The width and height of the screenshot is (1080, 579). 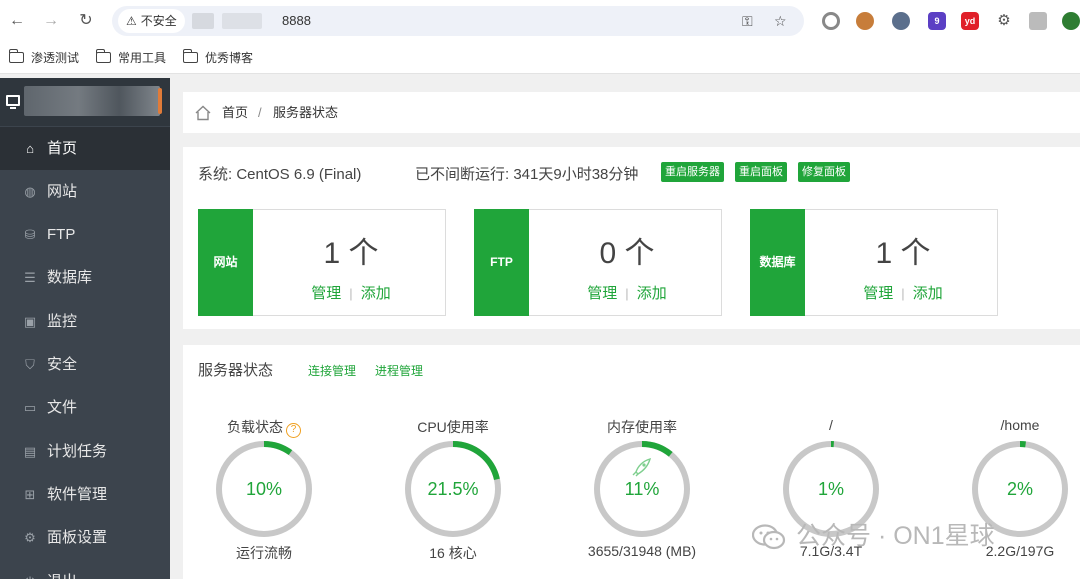 What do you see at coordinates (627, 253) in the screenshot?
I see `stat-count: 0 个` at bounding box center [627, 253].